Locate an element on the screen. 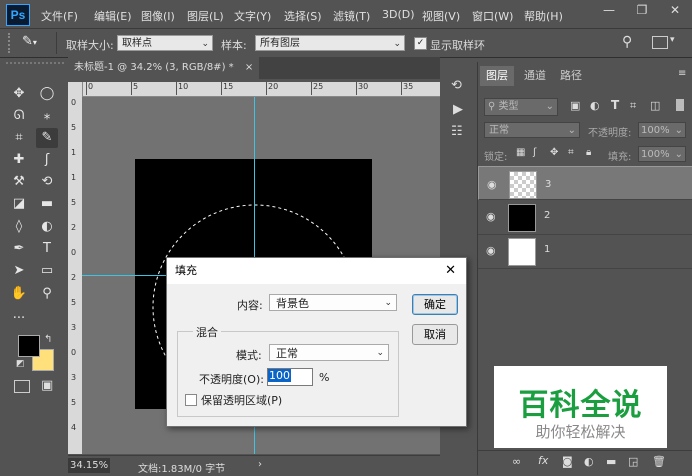 The image size is (692, 476). ruler-top: 0 5 10 15 20 25 30 35 is located at coordinates (261, 89).